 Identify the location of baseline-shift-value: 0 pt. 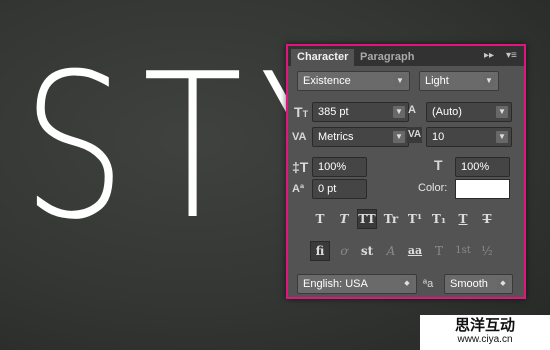
(327, 189).